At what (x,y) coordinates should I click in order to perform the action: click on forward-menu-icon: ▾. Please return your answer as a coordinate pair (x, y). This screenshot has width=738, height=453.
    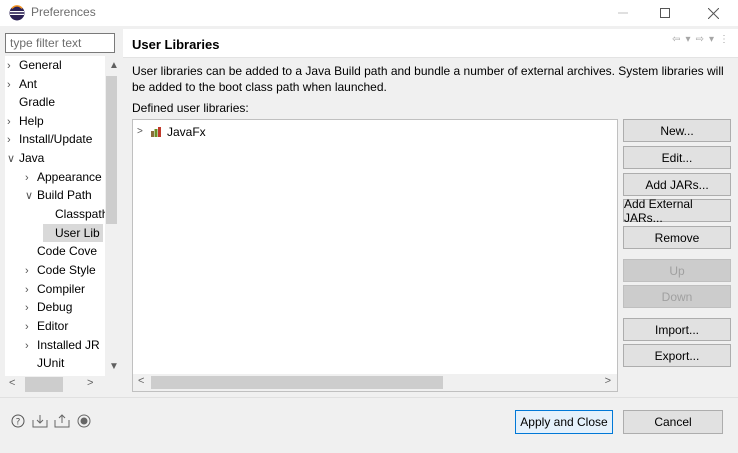
    Looking at the image, I should click on (711, 39).